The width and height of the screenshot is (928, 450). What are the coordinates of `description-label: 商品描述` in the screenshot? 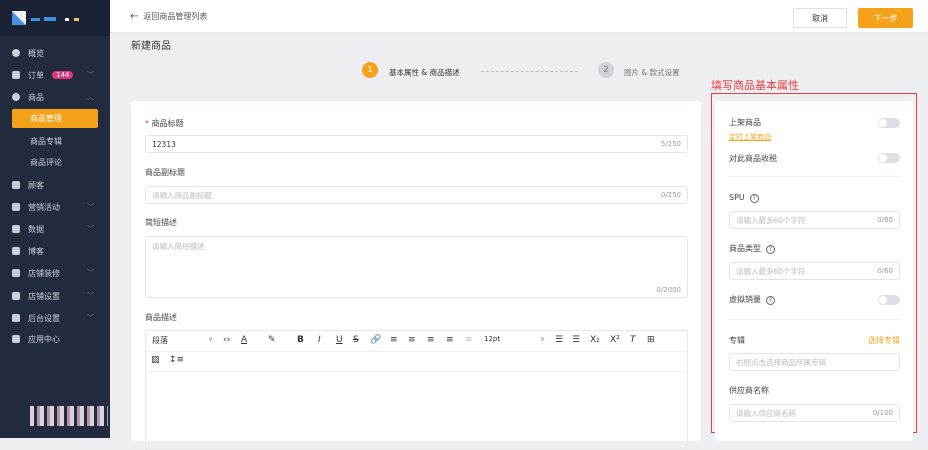 It's located at (161, 317).